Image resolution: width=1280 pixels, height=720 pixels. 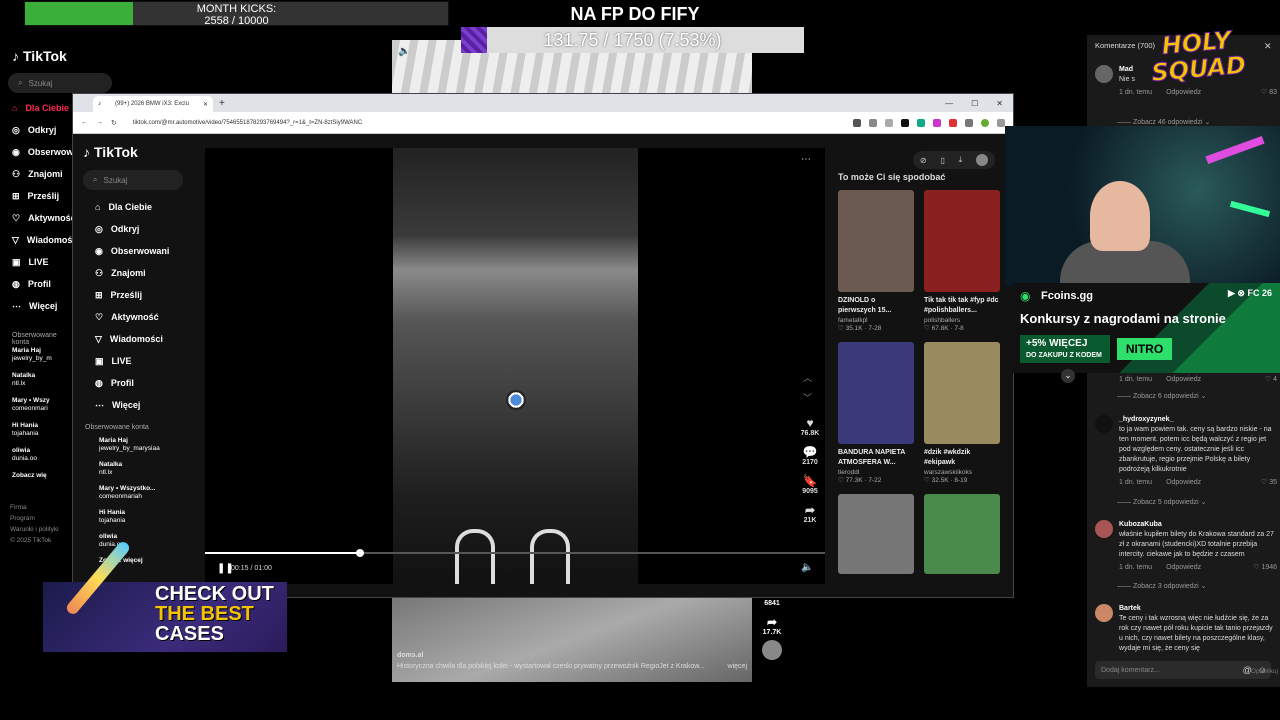 I want to click on nav-explore: ◎ Odkryj, so click(x=140, y=229).